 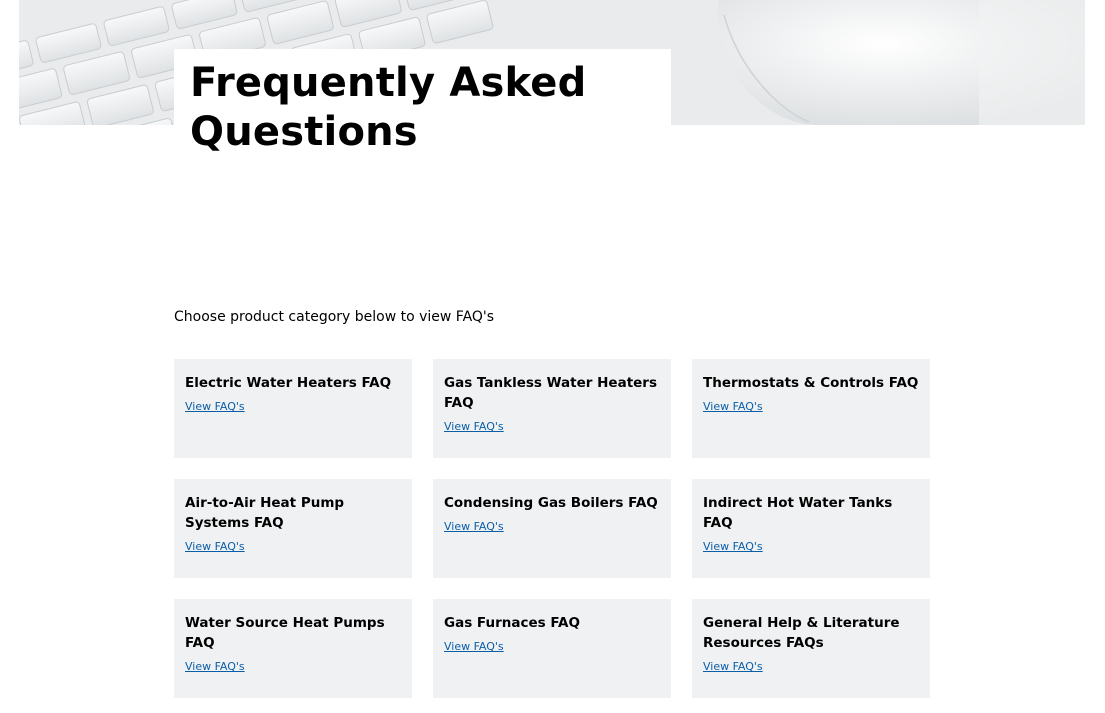 I want to click on faq-card-title: Gas Tankless Water Heaters FAQ, so click(x=551, y=393).